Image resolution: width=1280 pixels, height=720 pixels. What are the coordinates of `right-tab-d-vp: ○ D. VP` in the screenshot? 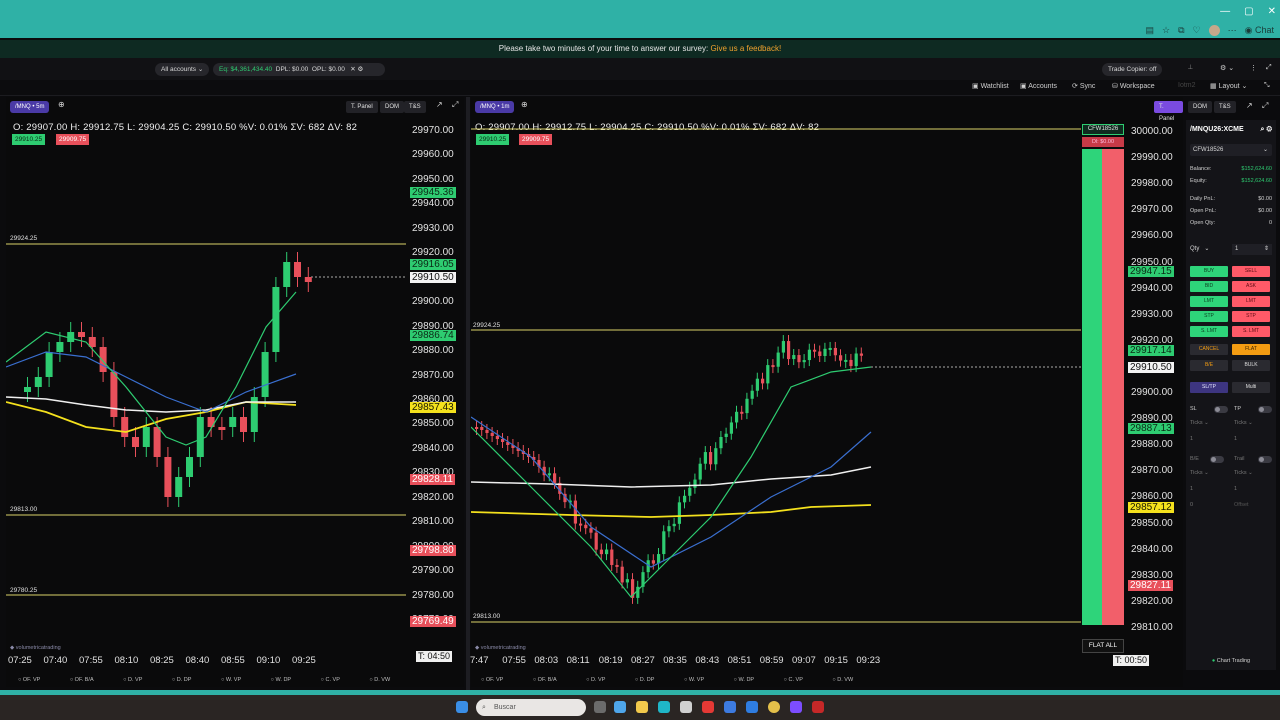 It's located at (602, 680).